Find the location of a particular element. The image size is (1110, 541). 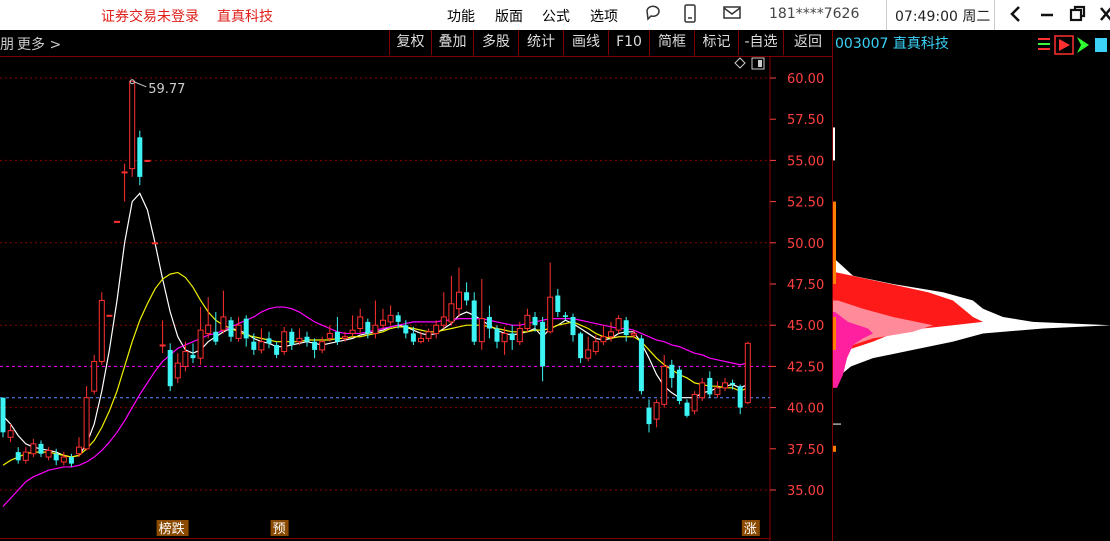

event-marker-label: 榜跌 is located at coordinates (172, 529).